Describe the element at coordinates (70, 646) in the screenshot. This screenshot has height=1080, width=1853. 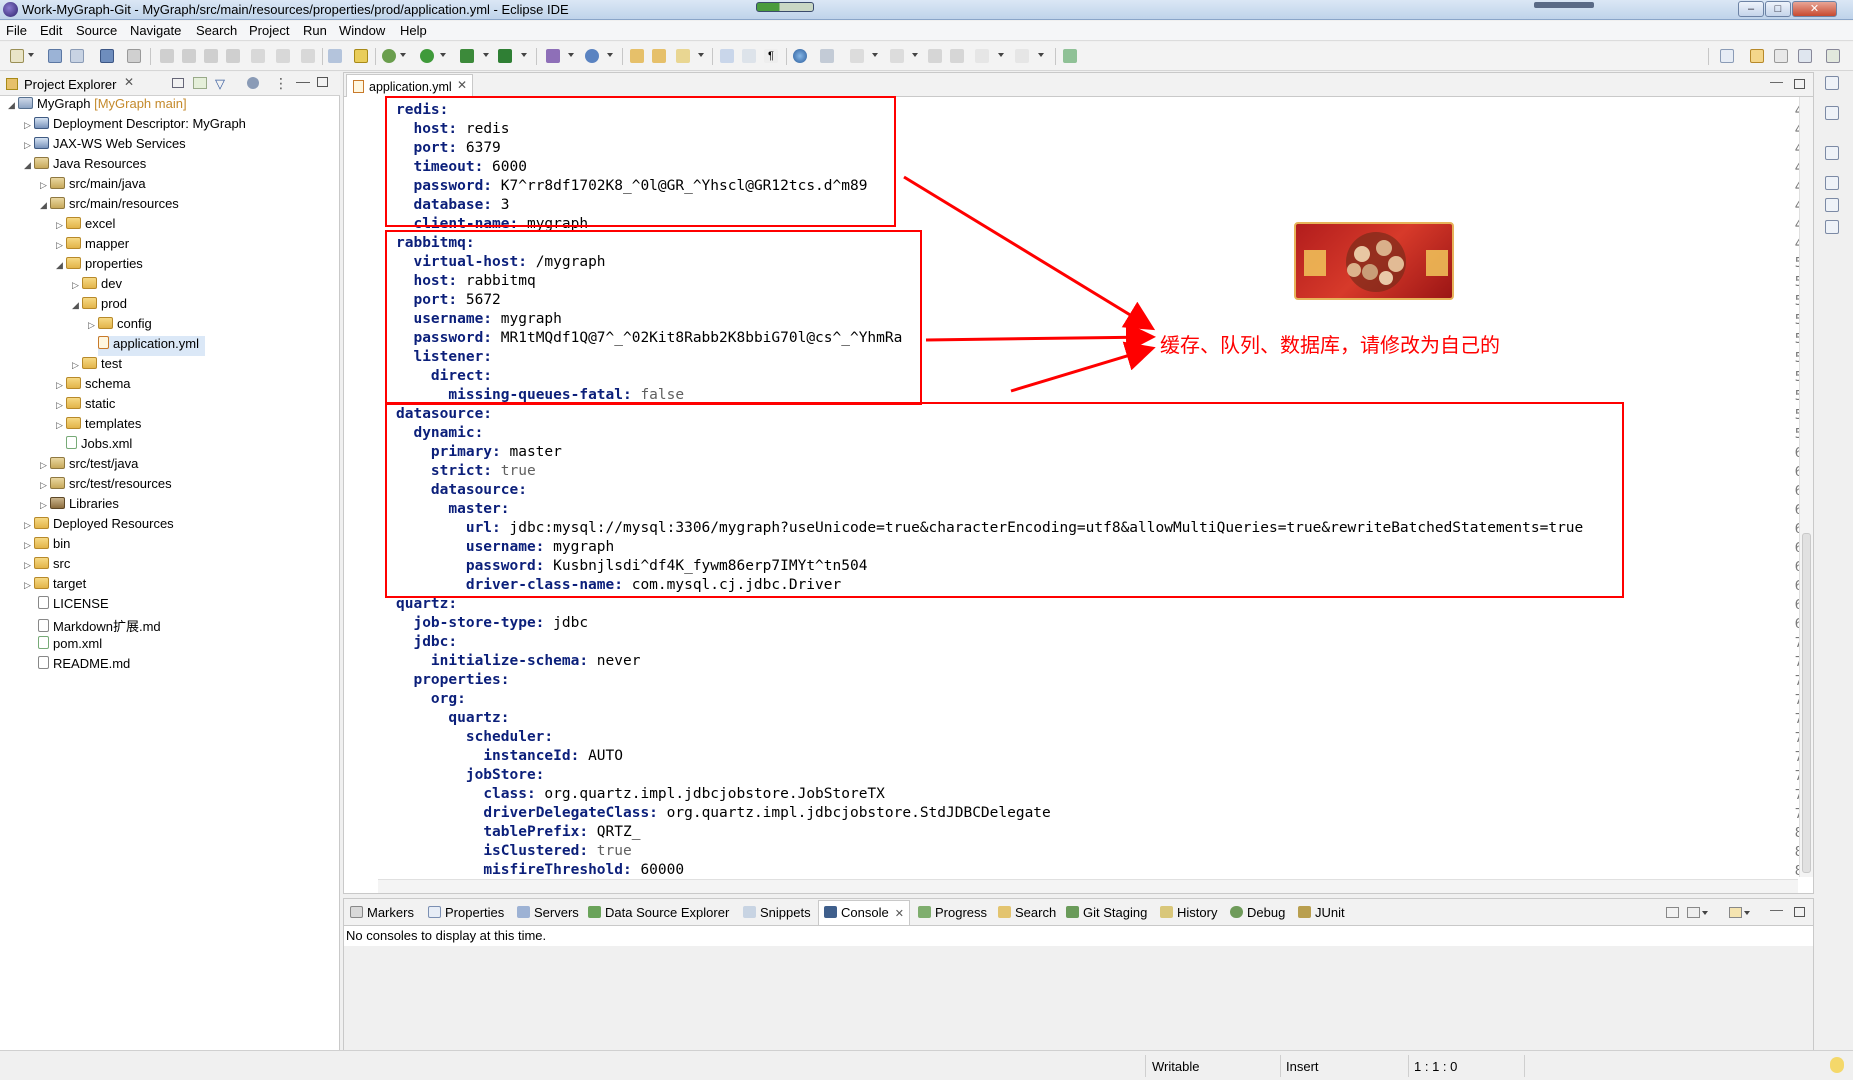
I see `tree-item-pom-xml: pom.xml` at that location.